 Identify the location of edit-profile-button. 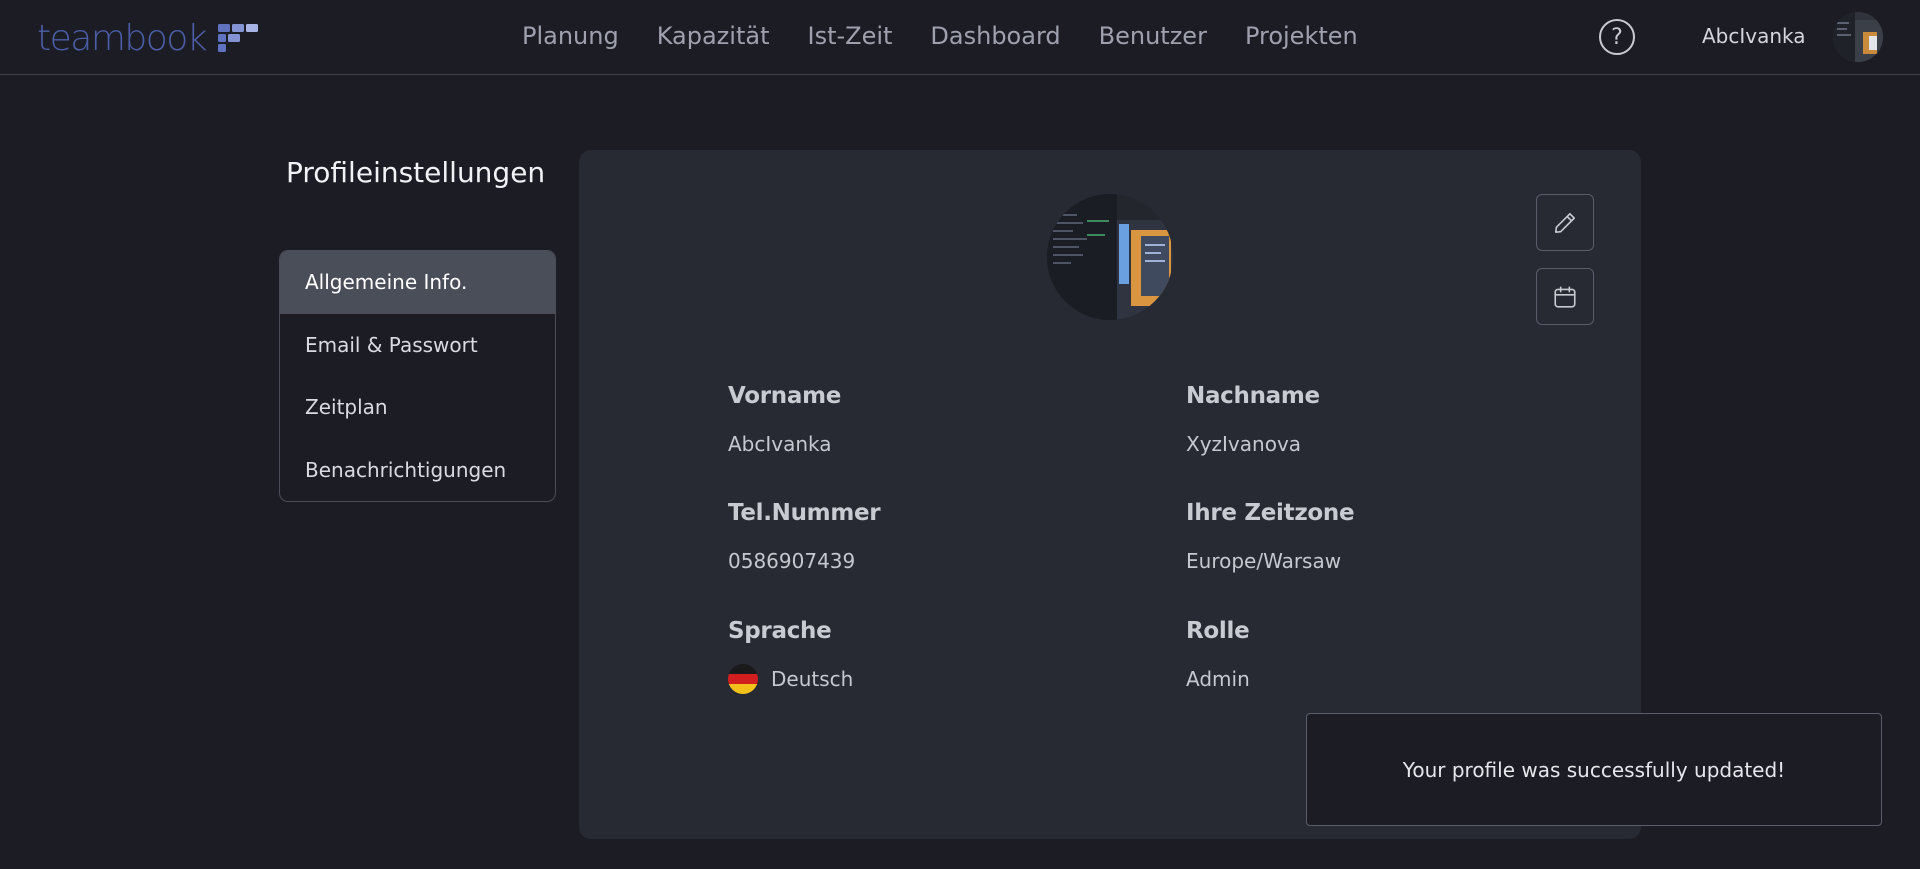
(1565, 222).